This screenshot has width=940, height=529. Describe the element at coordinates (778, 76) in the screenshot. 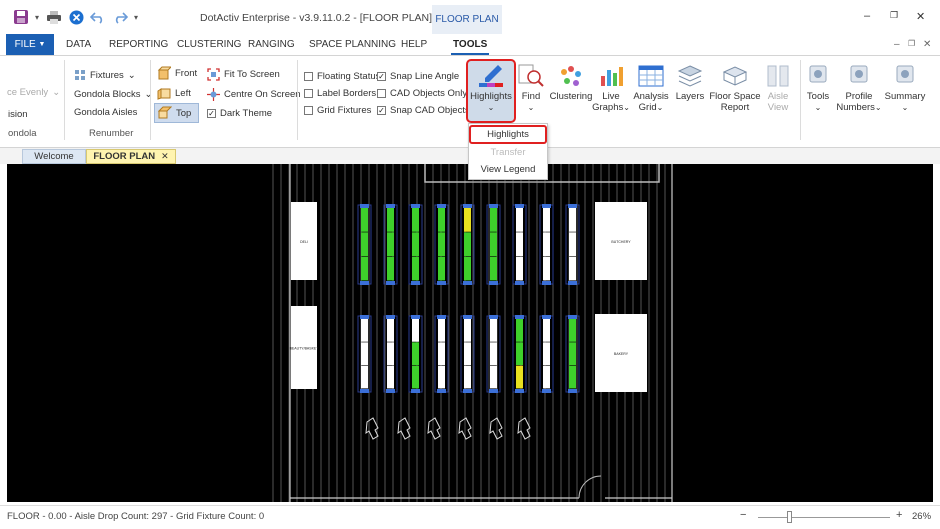

I see `aisle-view-icon` at that location.